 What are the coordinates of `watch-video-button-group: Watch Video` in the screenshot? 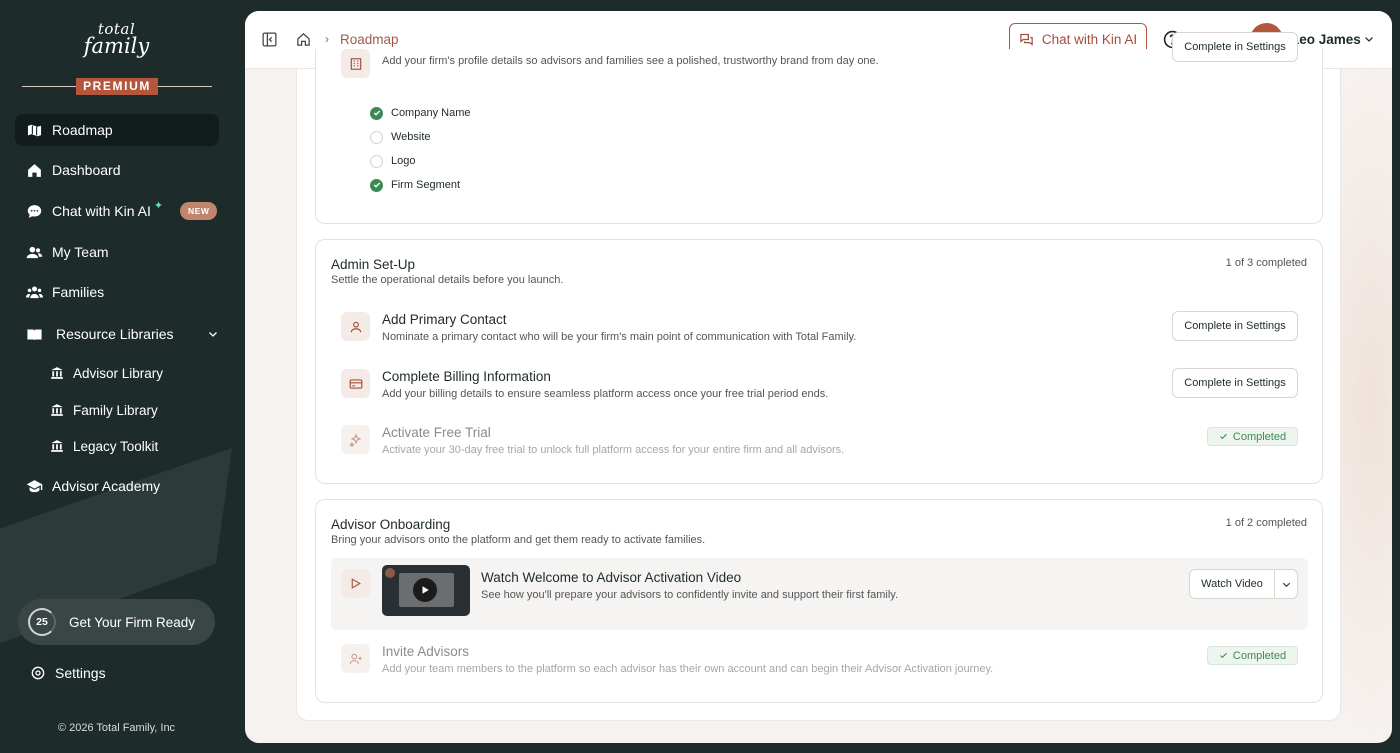 It's located at (1243, 584).